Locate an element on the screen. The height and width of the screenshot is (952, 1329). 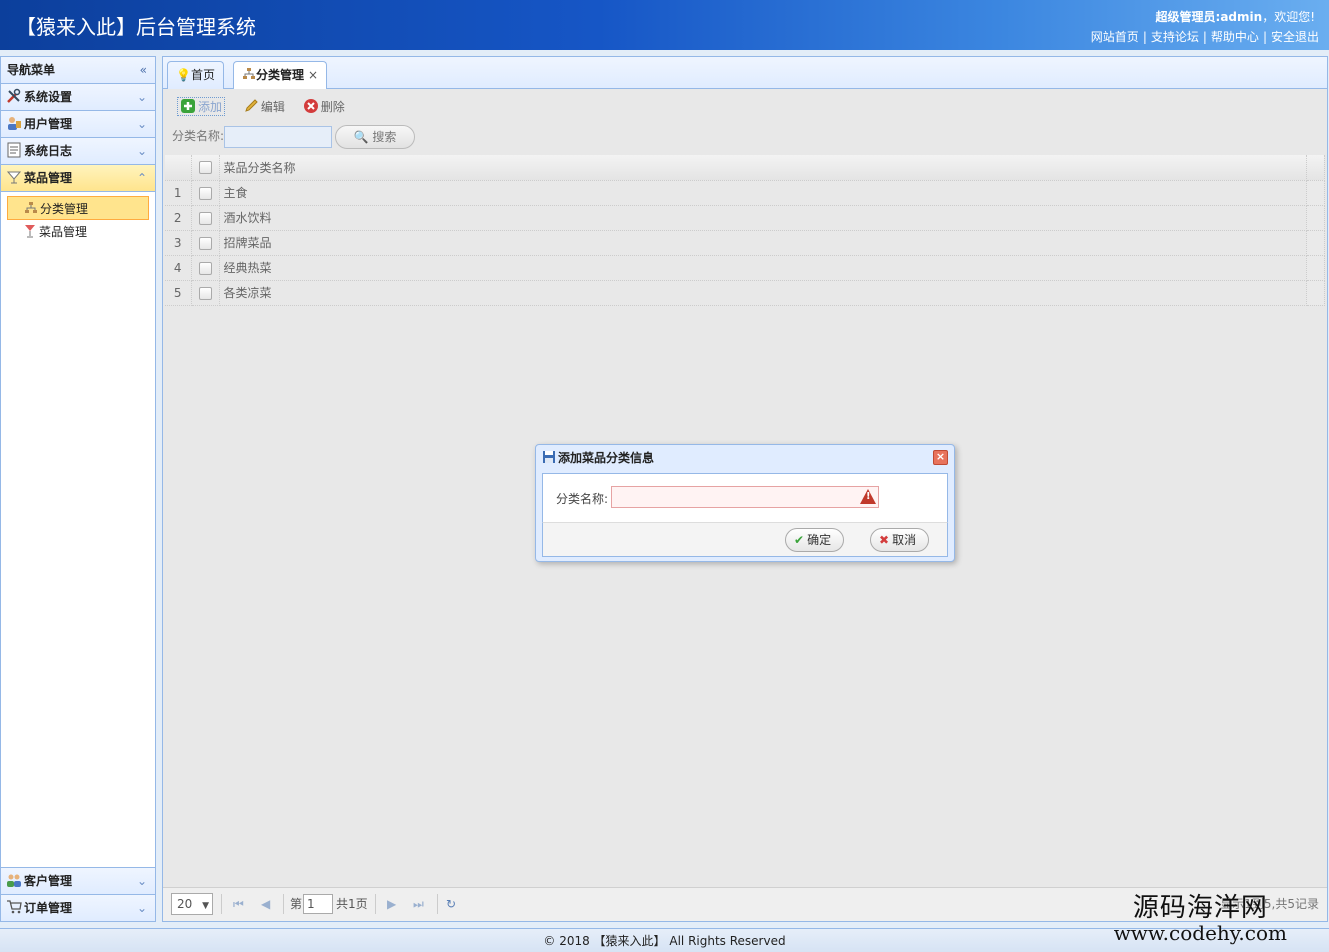
nav-section-label: 系统日志 is located at coordinates (48, 151).